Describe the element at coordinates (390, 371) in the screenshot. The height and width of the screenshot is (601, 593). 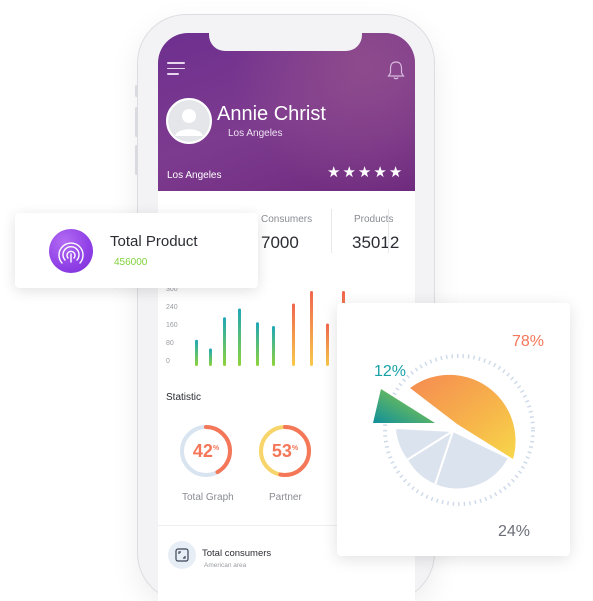
I see `pie-label: 12%` at that location.